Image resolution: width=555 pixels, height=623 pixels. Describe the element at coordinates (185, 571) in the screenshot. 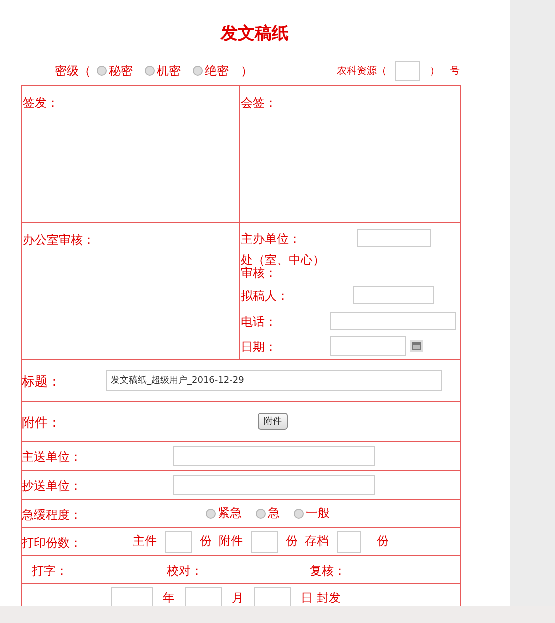

I see `signer-label: 校对：` at that location.